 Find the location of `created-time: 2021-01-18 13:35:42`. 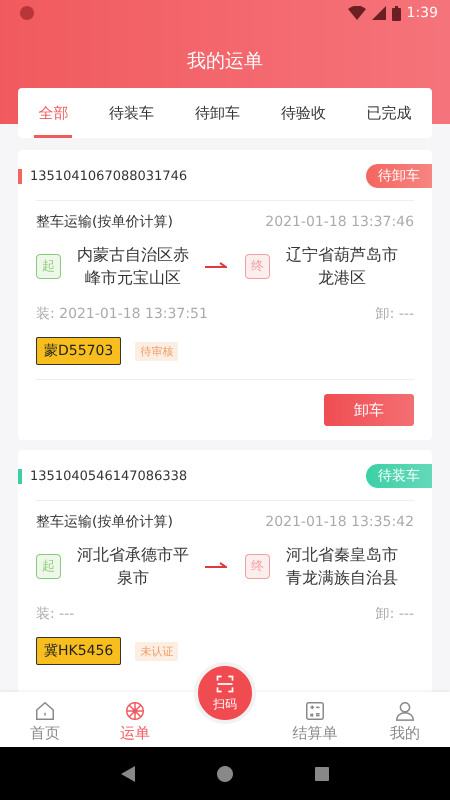

created-time: 2021-01-18 13:35:42 is located at coordinates (339, 522).